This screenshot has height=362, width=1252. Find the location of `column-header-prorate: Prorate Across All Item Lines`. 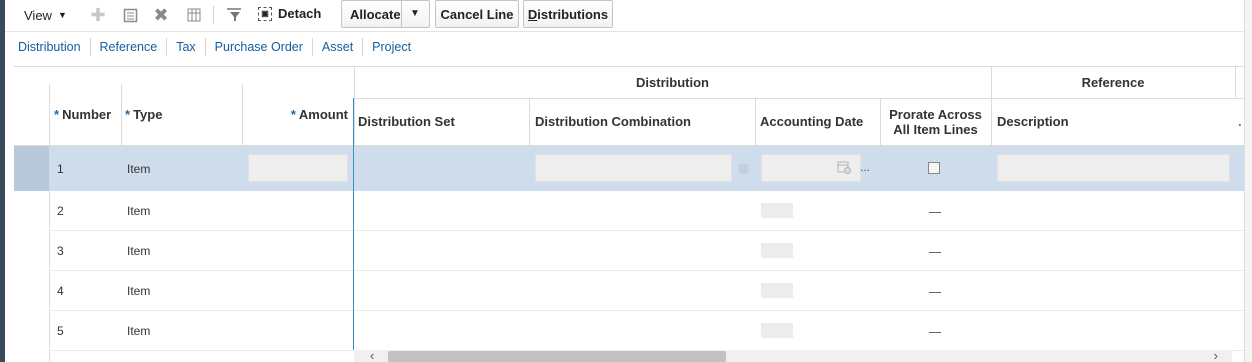

column-header-prorate: Prorate Across All Item Lines is located at coordinates (935, 121).